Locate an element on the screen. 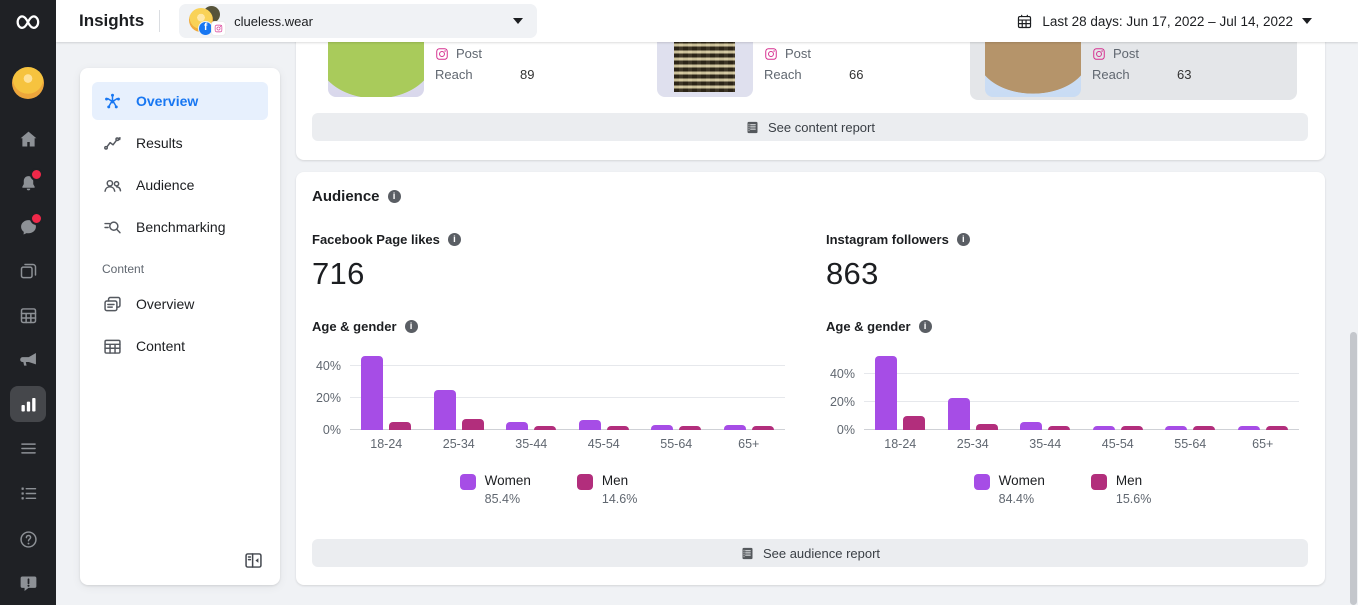 This screenshot has width=1358, height=605. help-icon is located at coordinates (28, 539).